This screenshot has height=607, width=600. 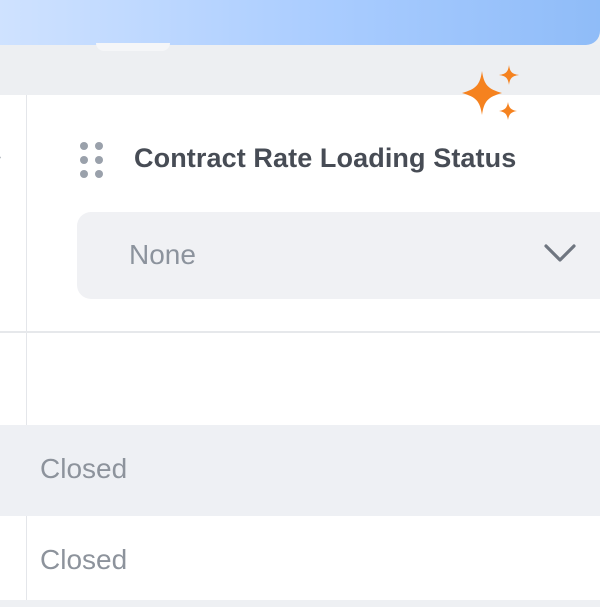 What do you see at coordinates (300, 332) in the screenshot?
I see `header-divider` at bounding box center [300, 332].